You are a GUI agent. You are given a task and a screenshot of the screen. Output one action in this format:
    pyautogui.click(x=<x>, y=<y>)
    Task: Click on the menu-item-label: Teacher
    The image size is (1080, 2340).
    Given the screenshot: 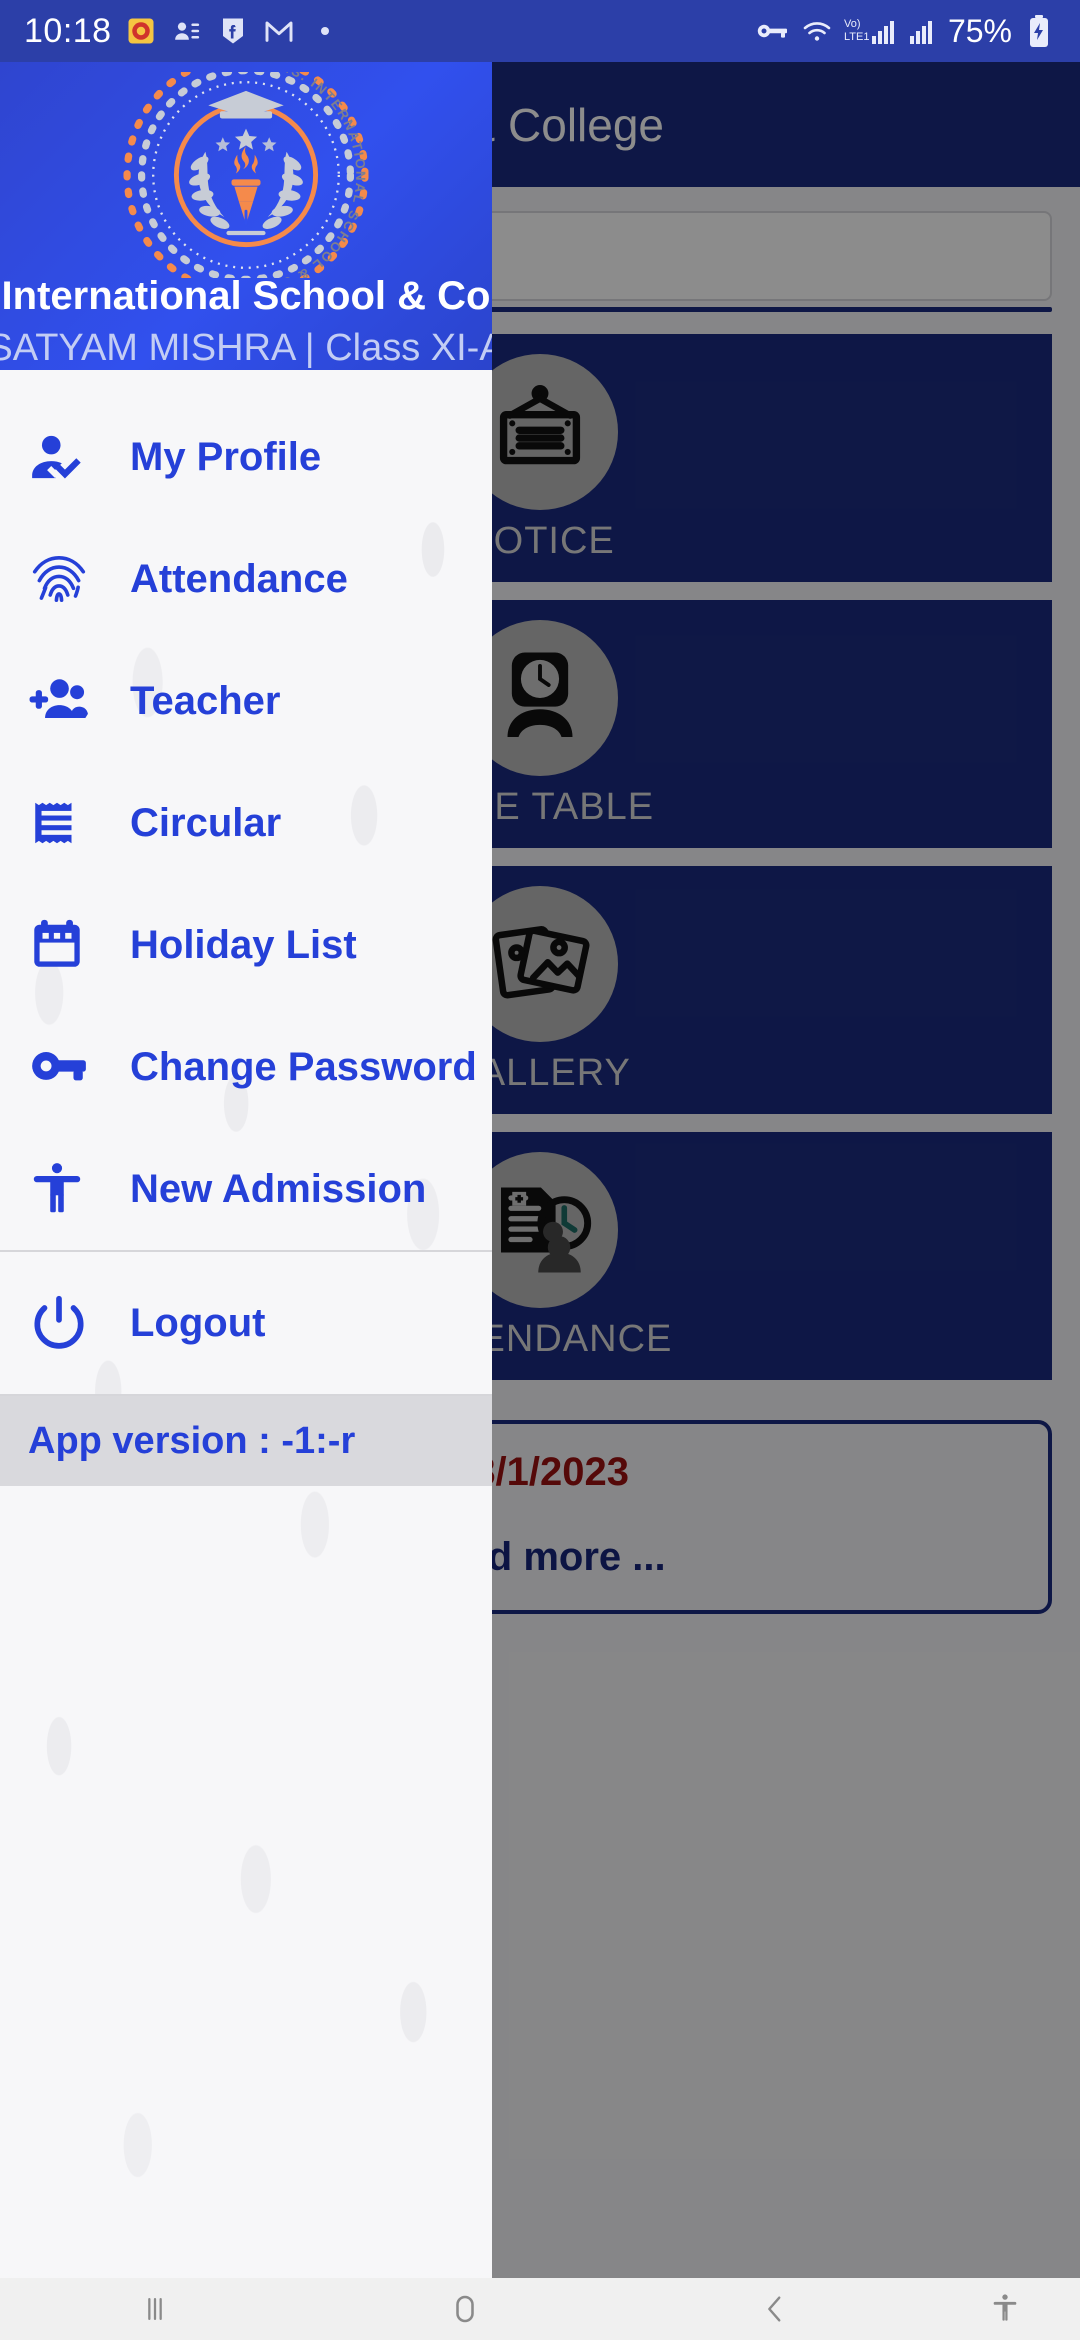 What is the action you would take?
    pyautogui.click(x=205, y=700)
    